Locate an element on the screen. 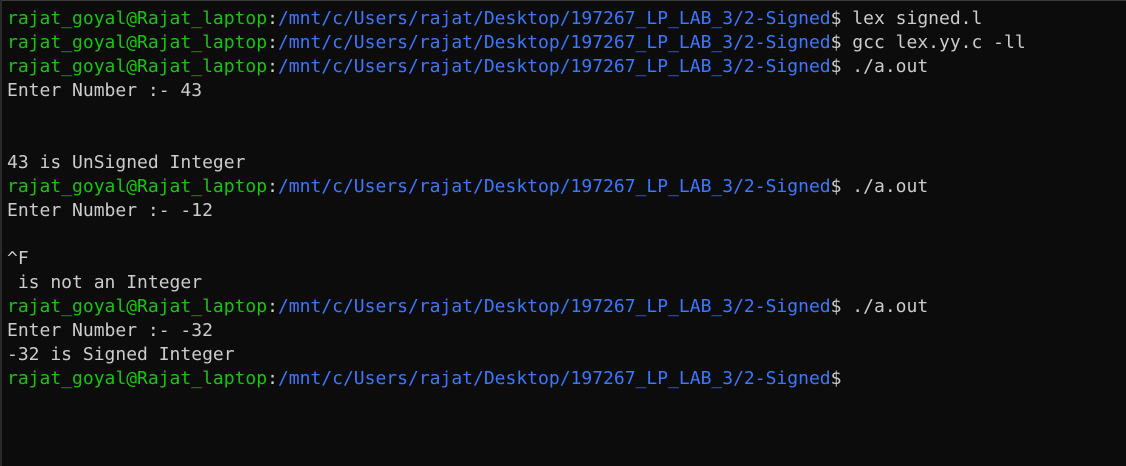 The height and width of the screenshot is (466, 1126). output-text: Enter Number :- -12 is located at coordinates (110, 210).